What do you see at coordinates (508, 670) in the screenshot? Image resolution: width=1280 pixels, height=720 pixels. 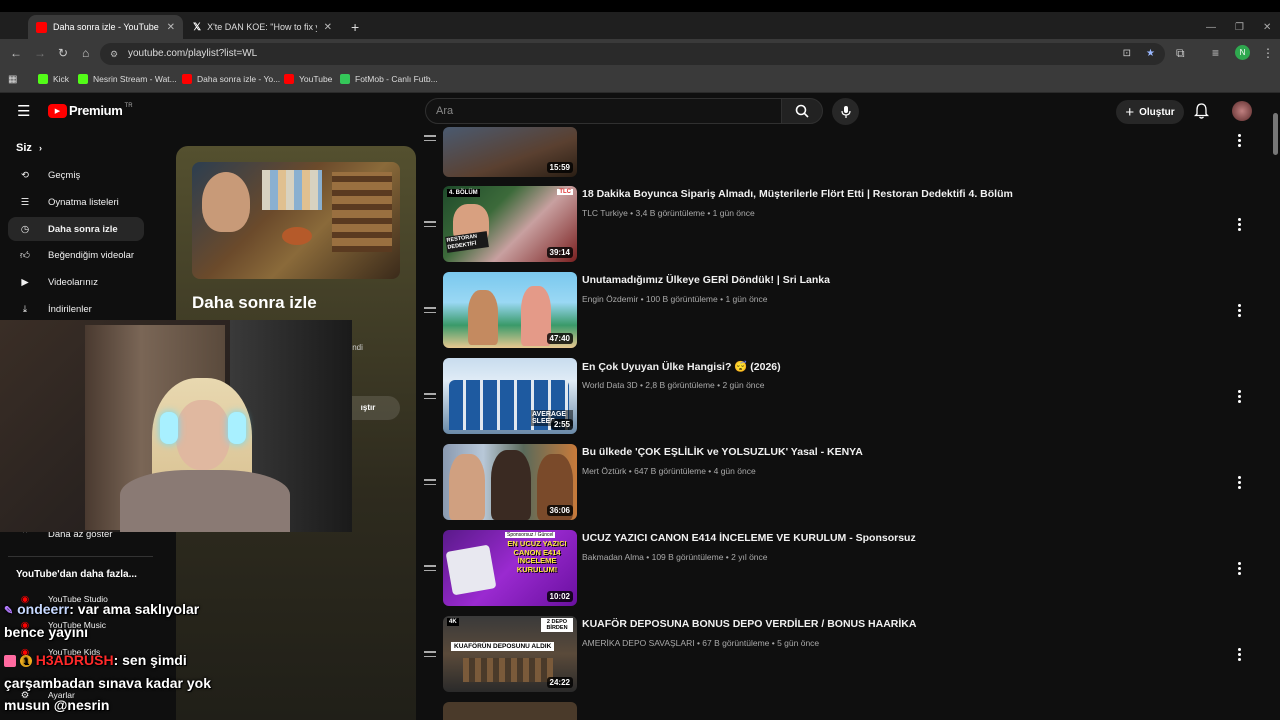 I see `thumb-warehouse` at bounding box center [508, 670].